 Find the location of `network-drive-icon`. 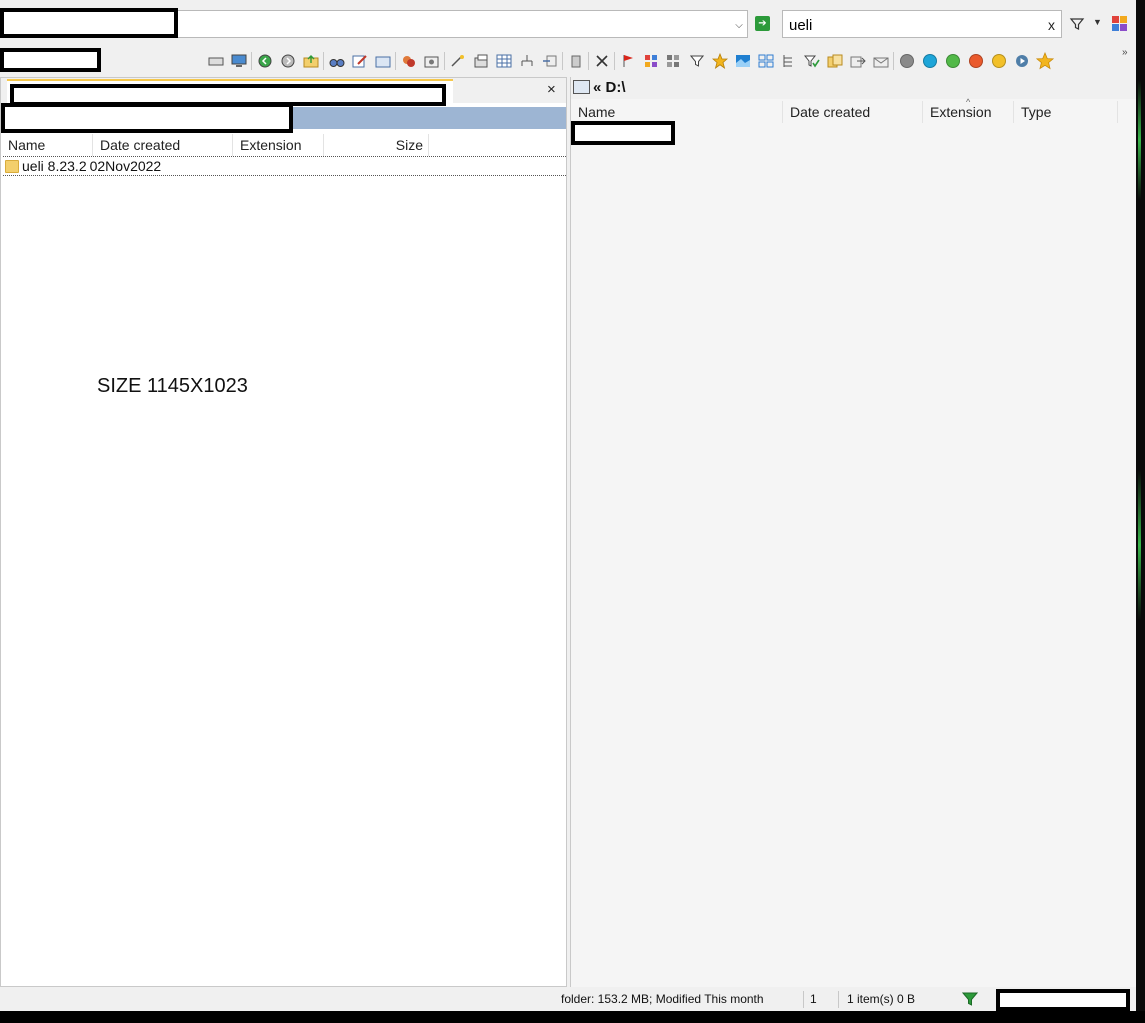

network-drive-icon is located at coordinates (581, 87).